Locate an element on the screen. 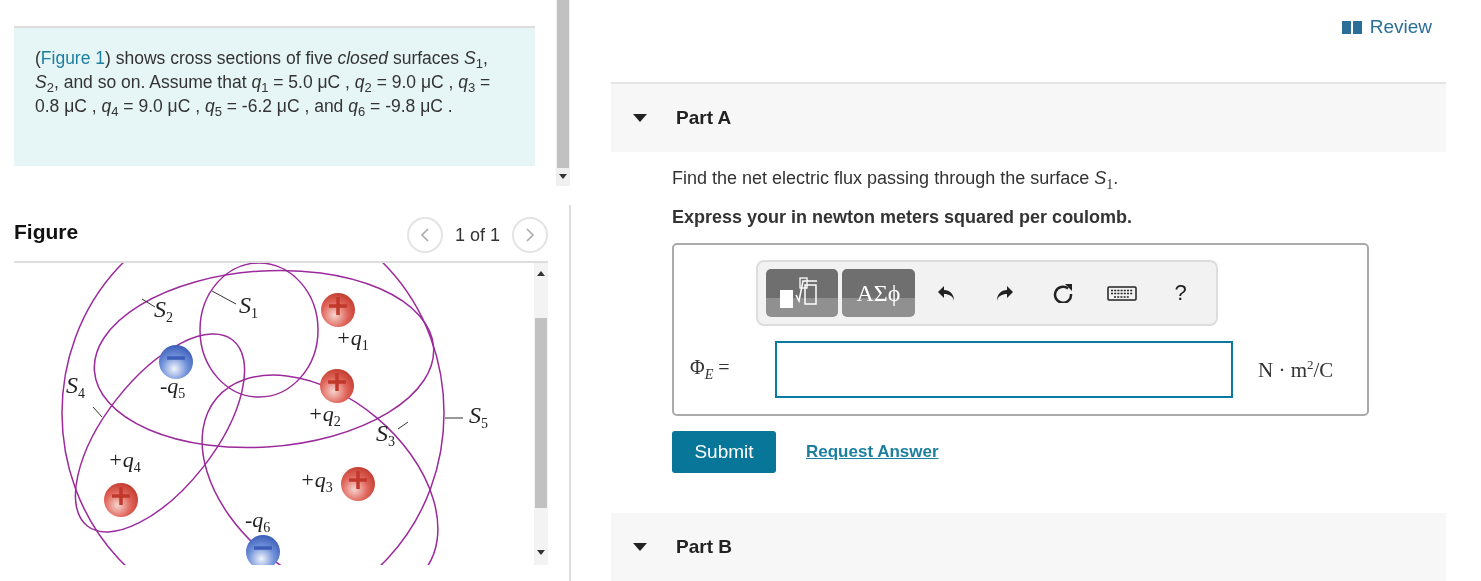  surface-label: S$_{2}$ is located at coordinates (163, 311).